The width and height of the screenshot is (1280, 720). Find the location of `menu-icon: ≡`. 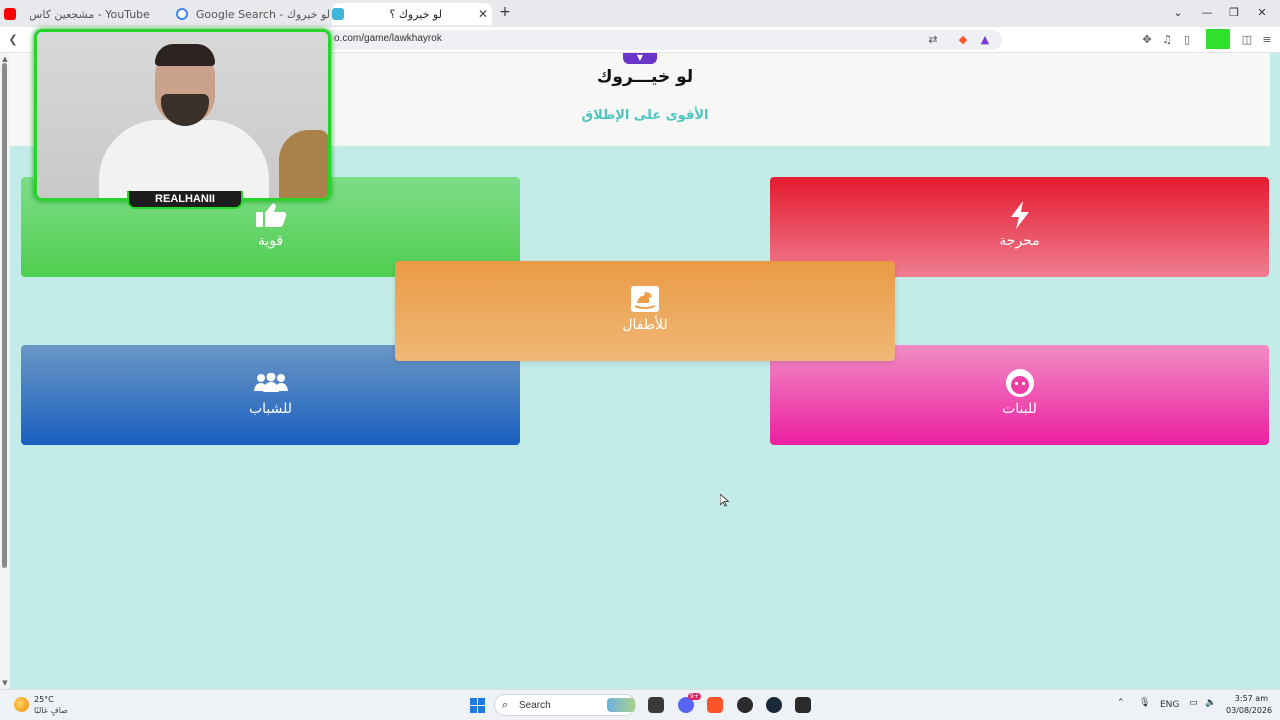

menu-icon: ≡ is located at coordinates (1267, 40).